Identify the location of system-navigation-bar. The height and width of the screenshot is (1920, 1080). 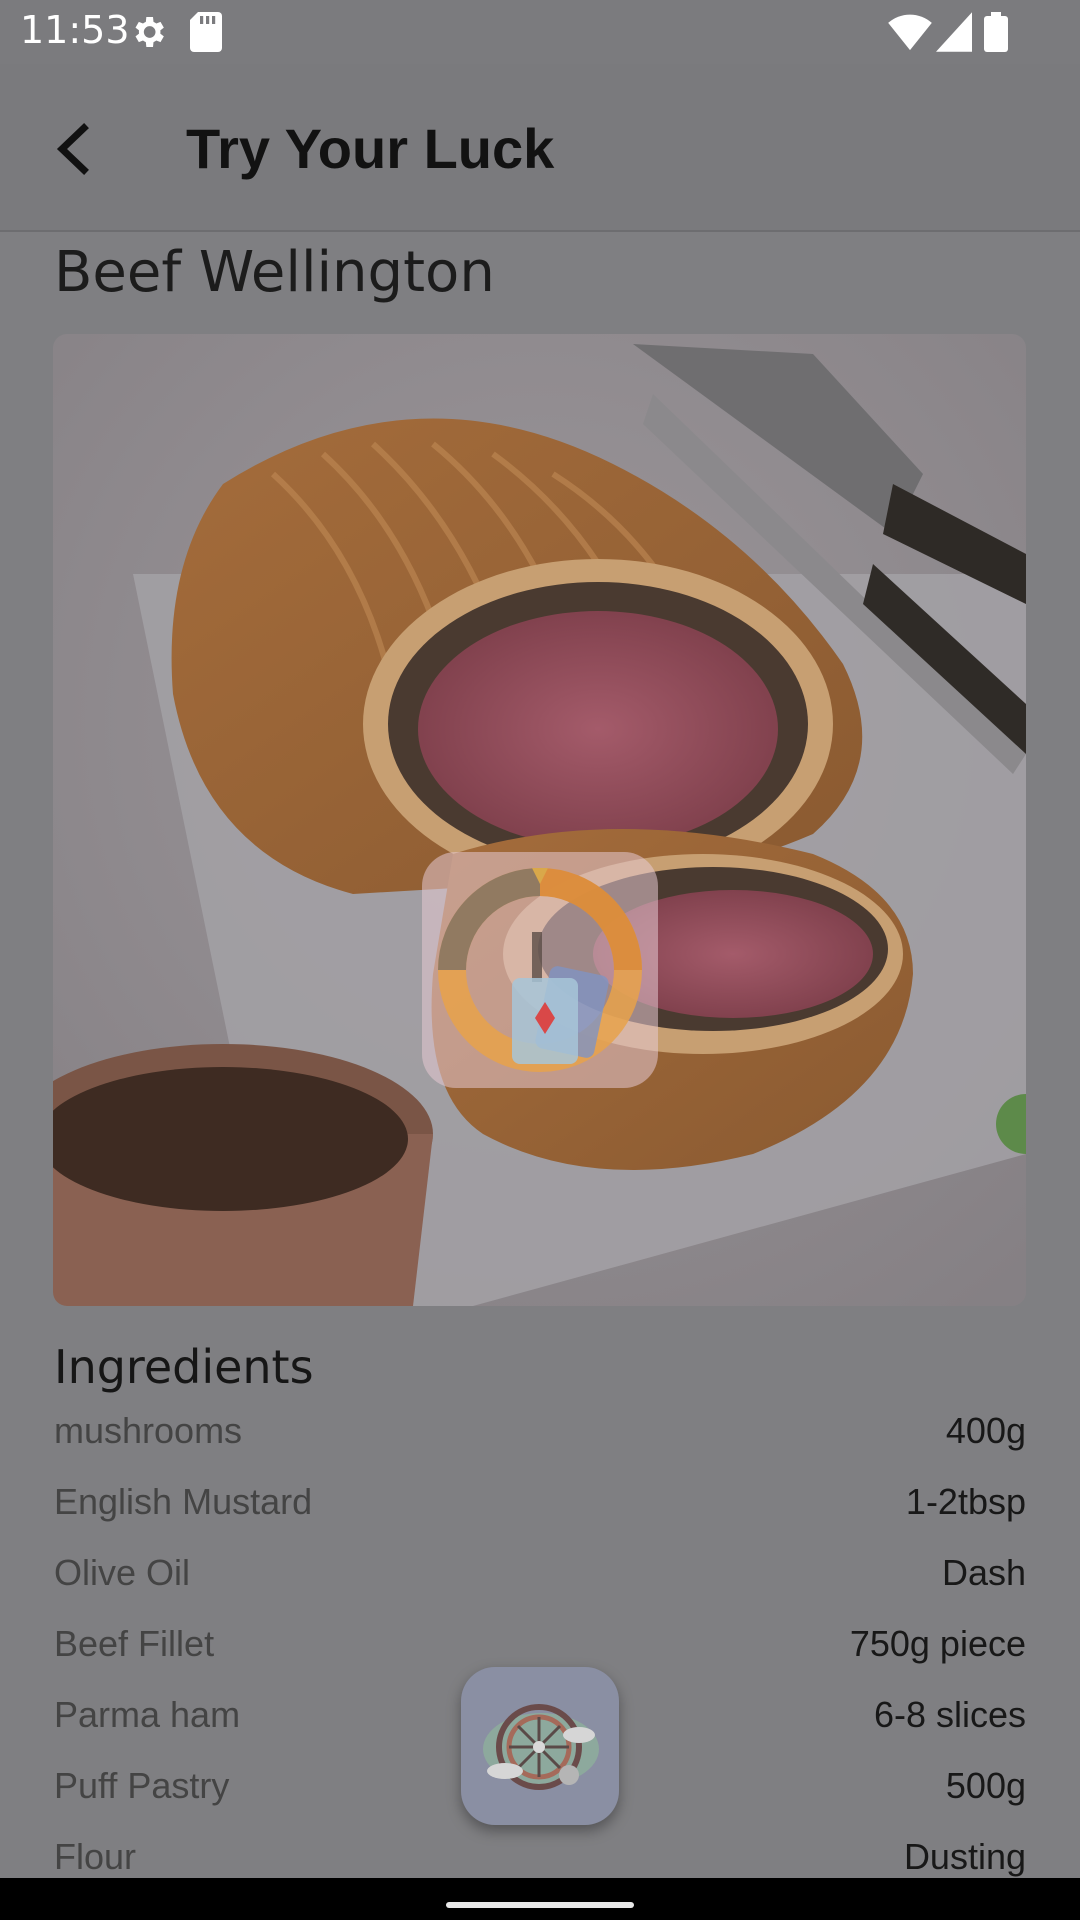
(540, 1899).